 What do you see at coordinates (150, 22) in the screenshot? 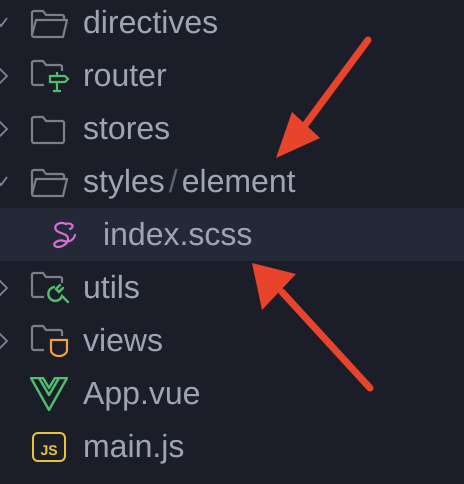
I see `item-label: directives` at bounding box center [150, 22].